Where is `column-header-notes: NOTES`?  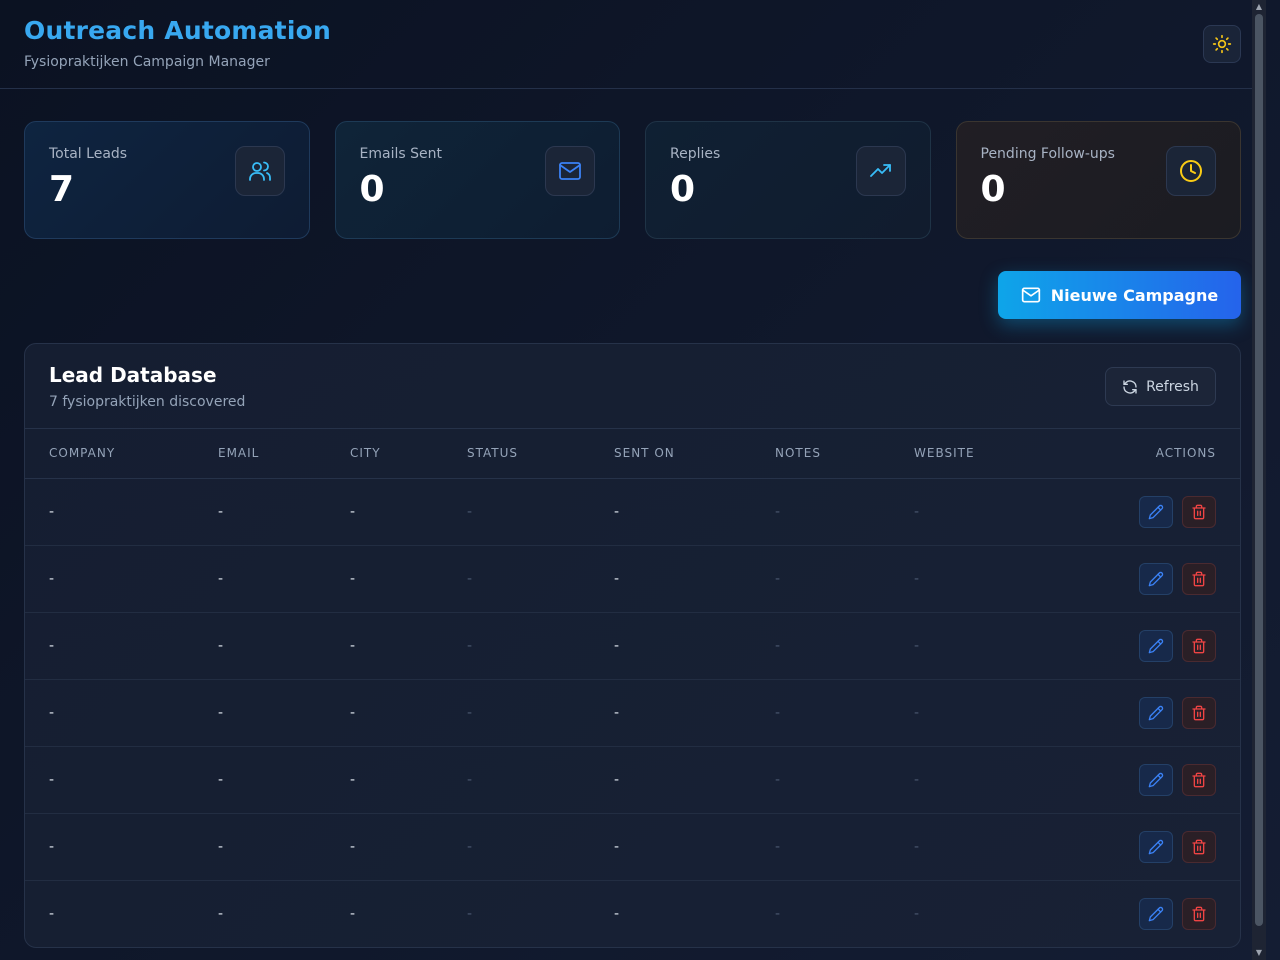 column-header-notes: NOTES is located at coordinates (844, 454).